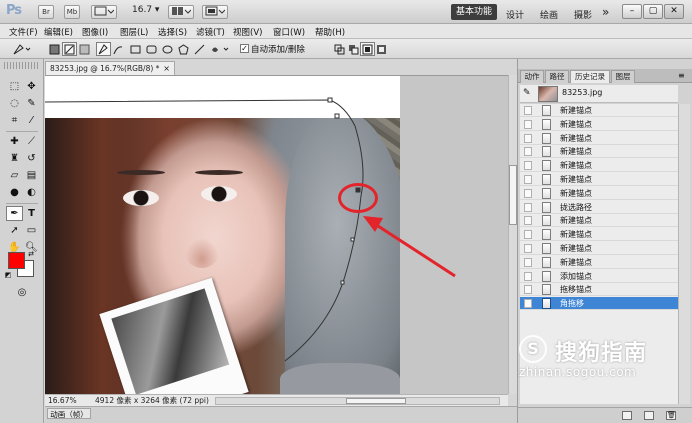  I want to click on menu-layer: 图层(L), so click(134, 32).